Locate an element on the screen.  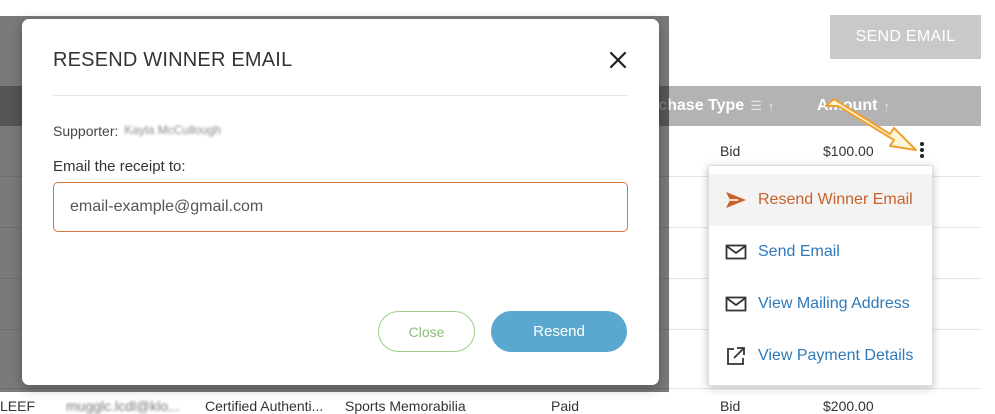
menu-item-view-mailing-address: View Mailing Address is located at coordinates (820, 304).